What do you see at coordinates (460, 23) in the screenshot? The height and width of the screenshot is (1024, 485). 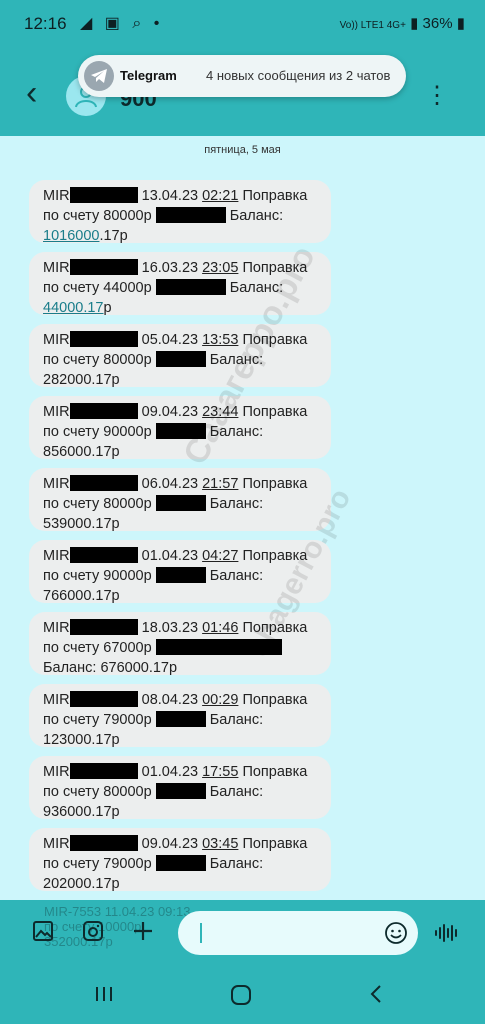 I see `battery-icon: ▮` at bounding box center [460, 23].